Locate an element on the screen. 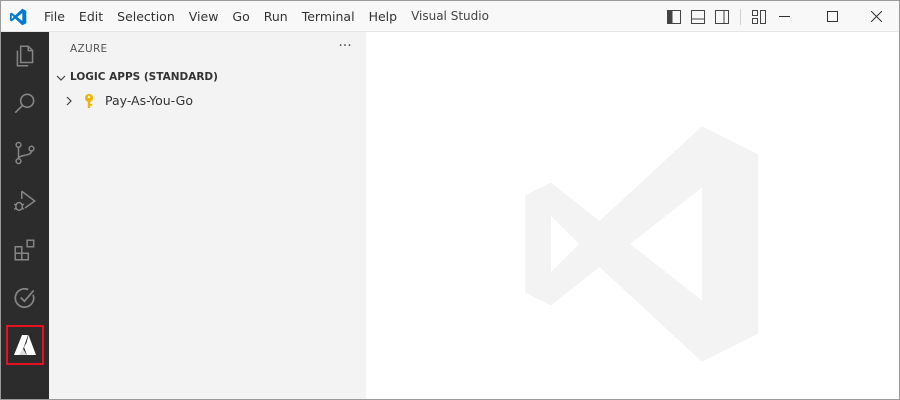  minimize-icon is located at coordinates (784, 16).